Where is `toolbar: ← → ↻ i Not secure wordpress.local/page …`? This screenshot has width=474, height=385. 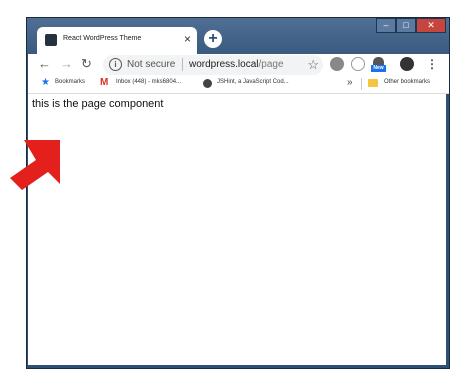
toolbar: ← → ↻ i Not secure wordpress.local/page … is located at coordinates (238, 65).